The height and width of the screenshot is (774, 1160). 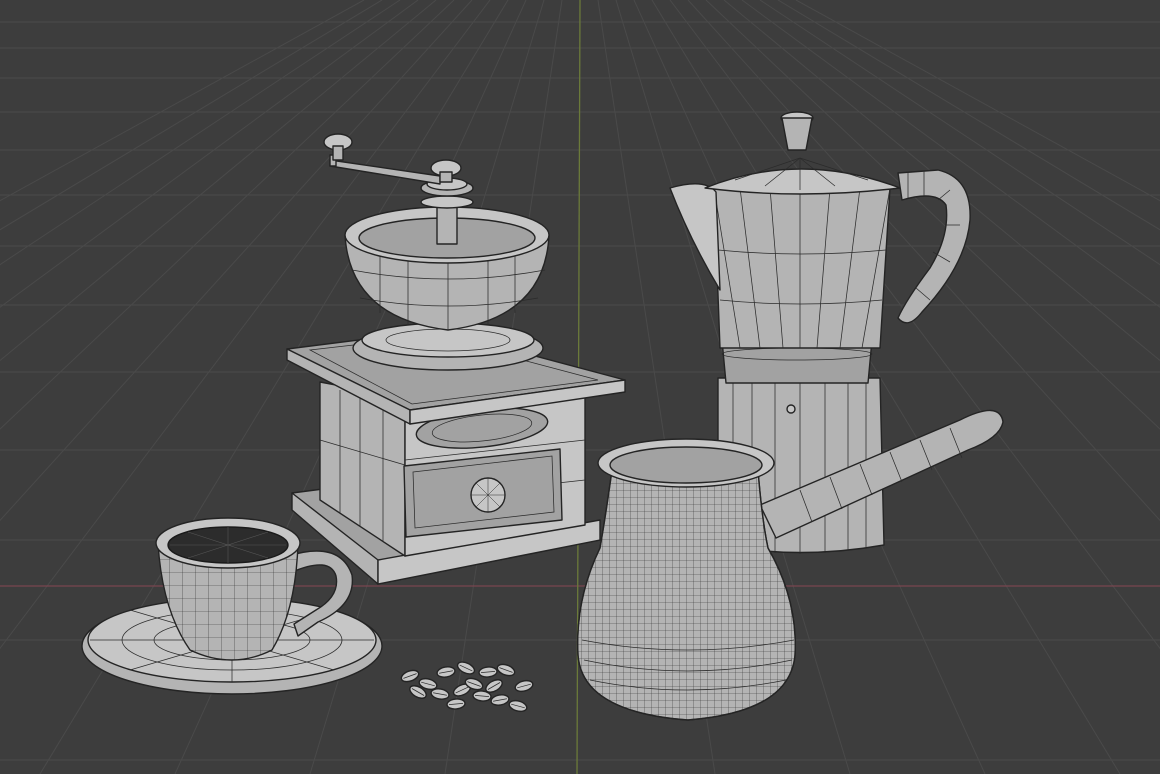 What do you see at coordinates (467, 687) in the screenshot?
I see `coffee-beans` at bounding box center [467, 687].